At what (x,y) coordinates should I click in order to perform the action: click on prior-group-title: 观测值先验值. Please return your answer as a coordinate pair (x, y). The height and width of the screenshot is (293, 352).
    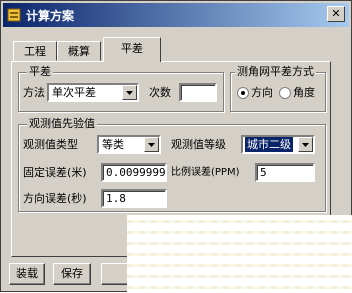
    Looking at the image, I should click on (62, 124).